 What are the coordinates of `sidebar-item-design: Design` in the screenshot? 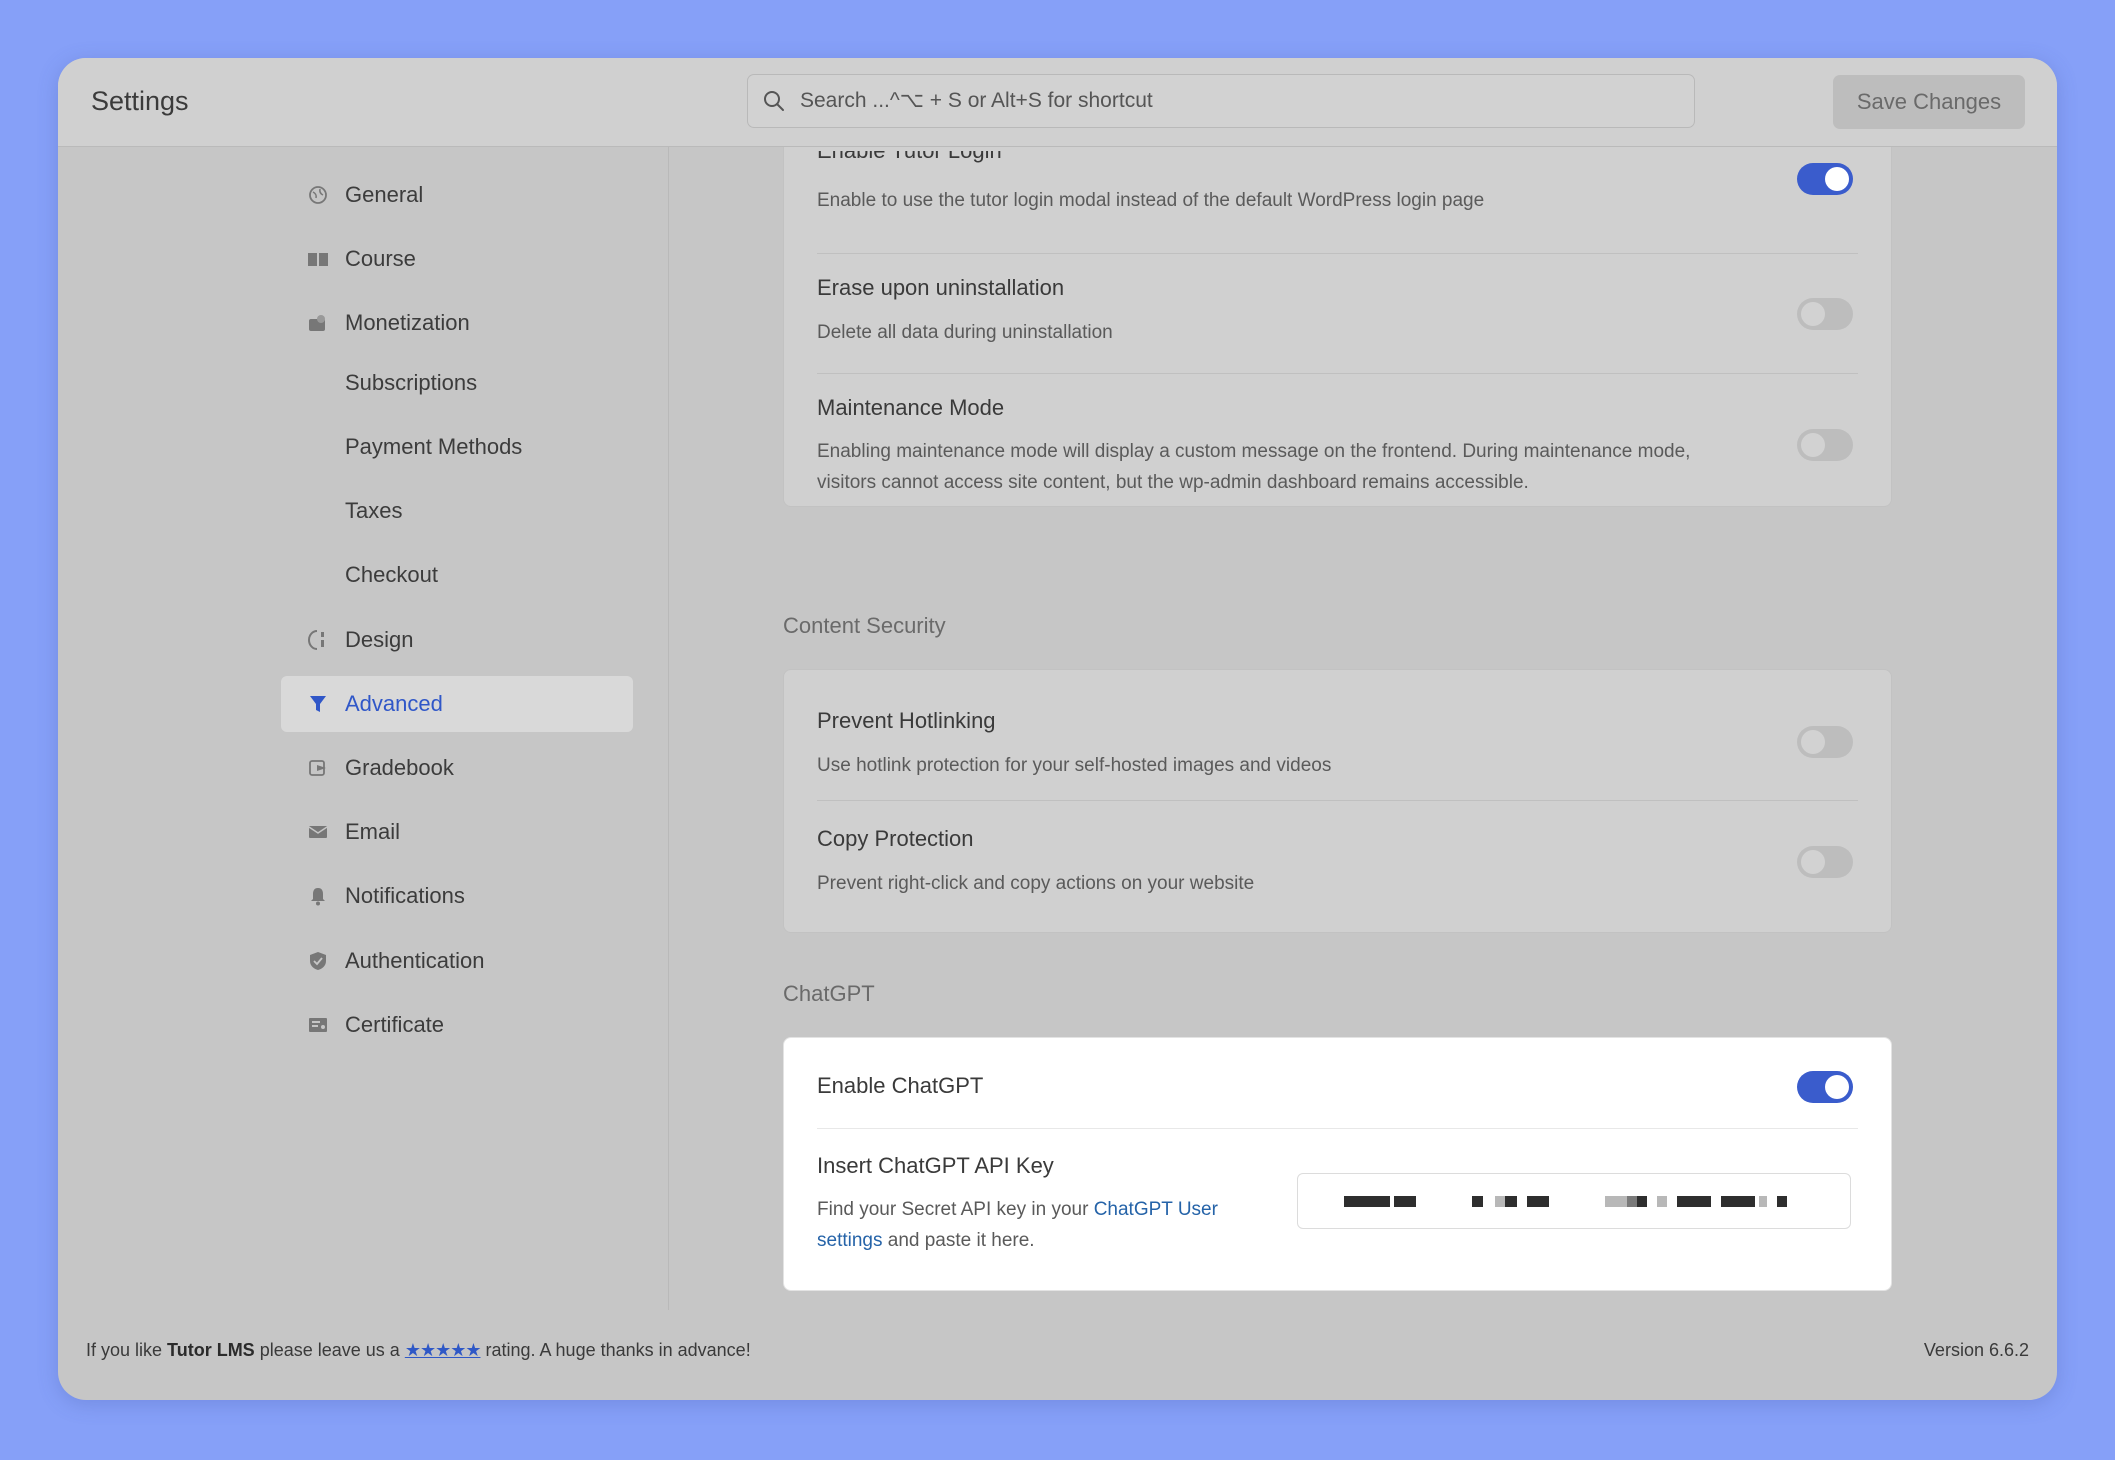 It's located at (457, 640).